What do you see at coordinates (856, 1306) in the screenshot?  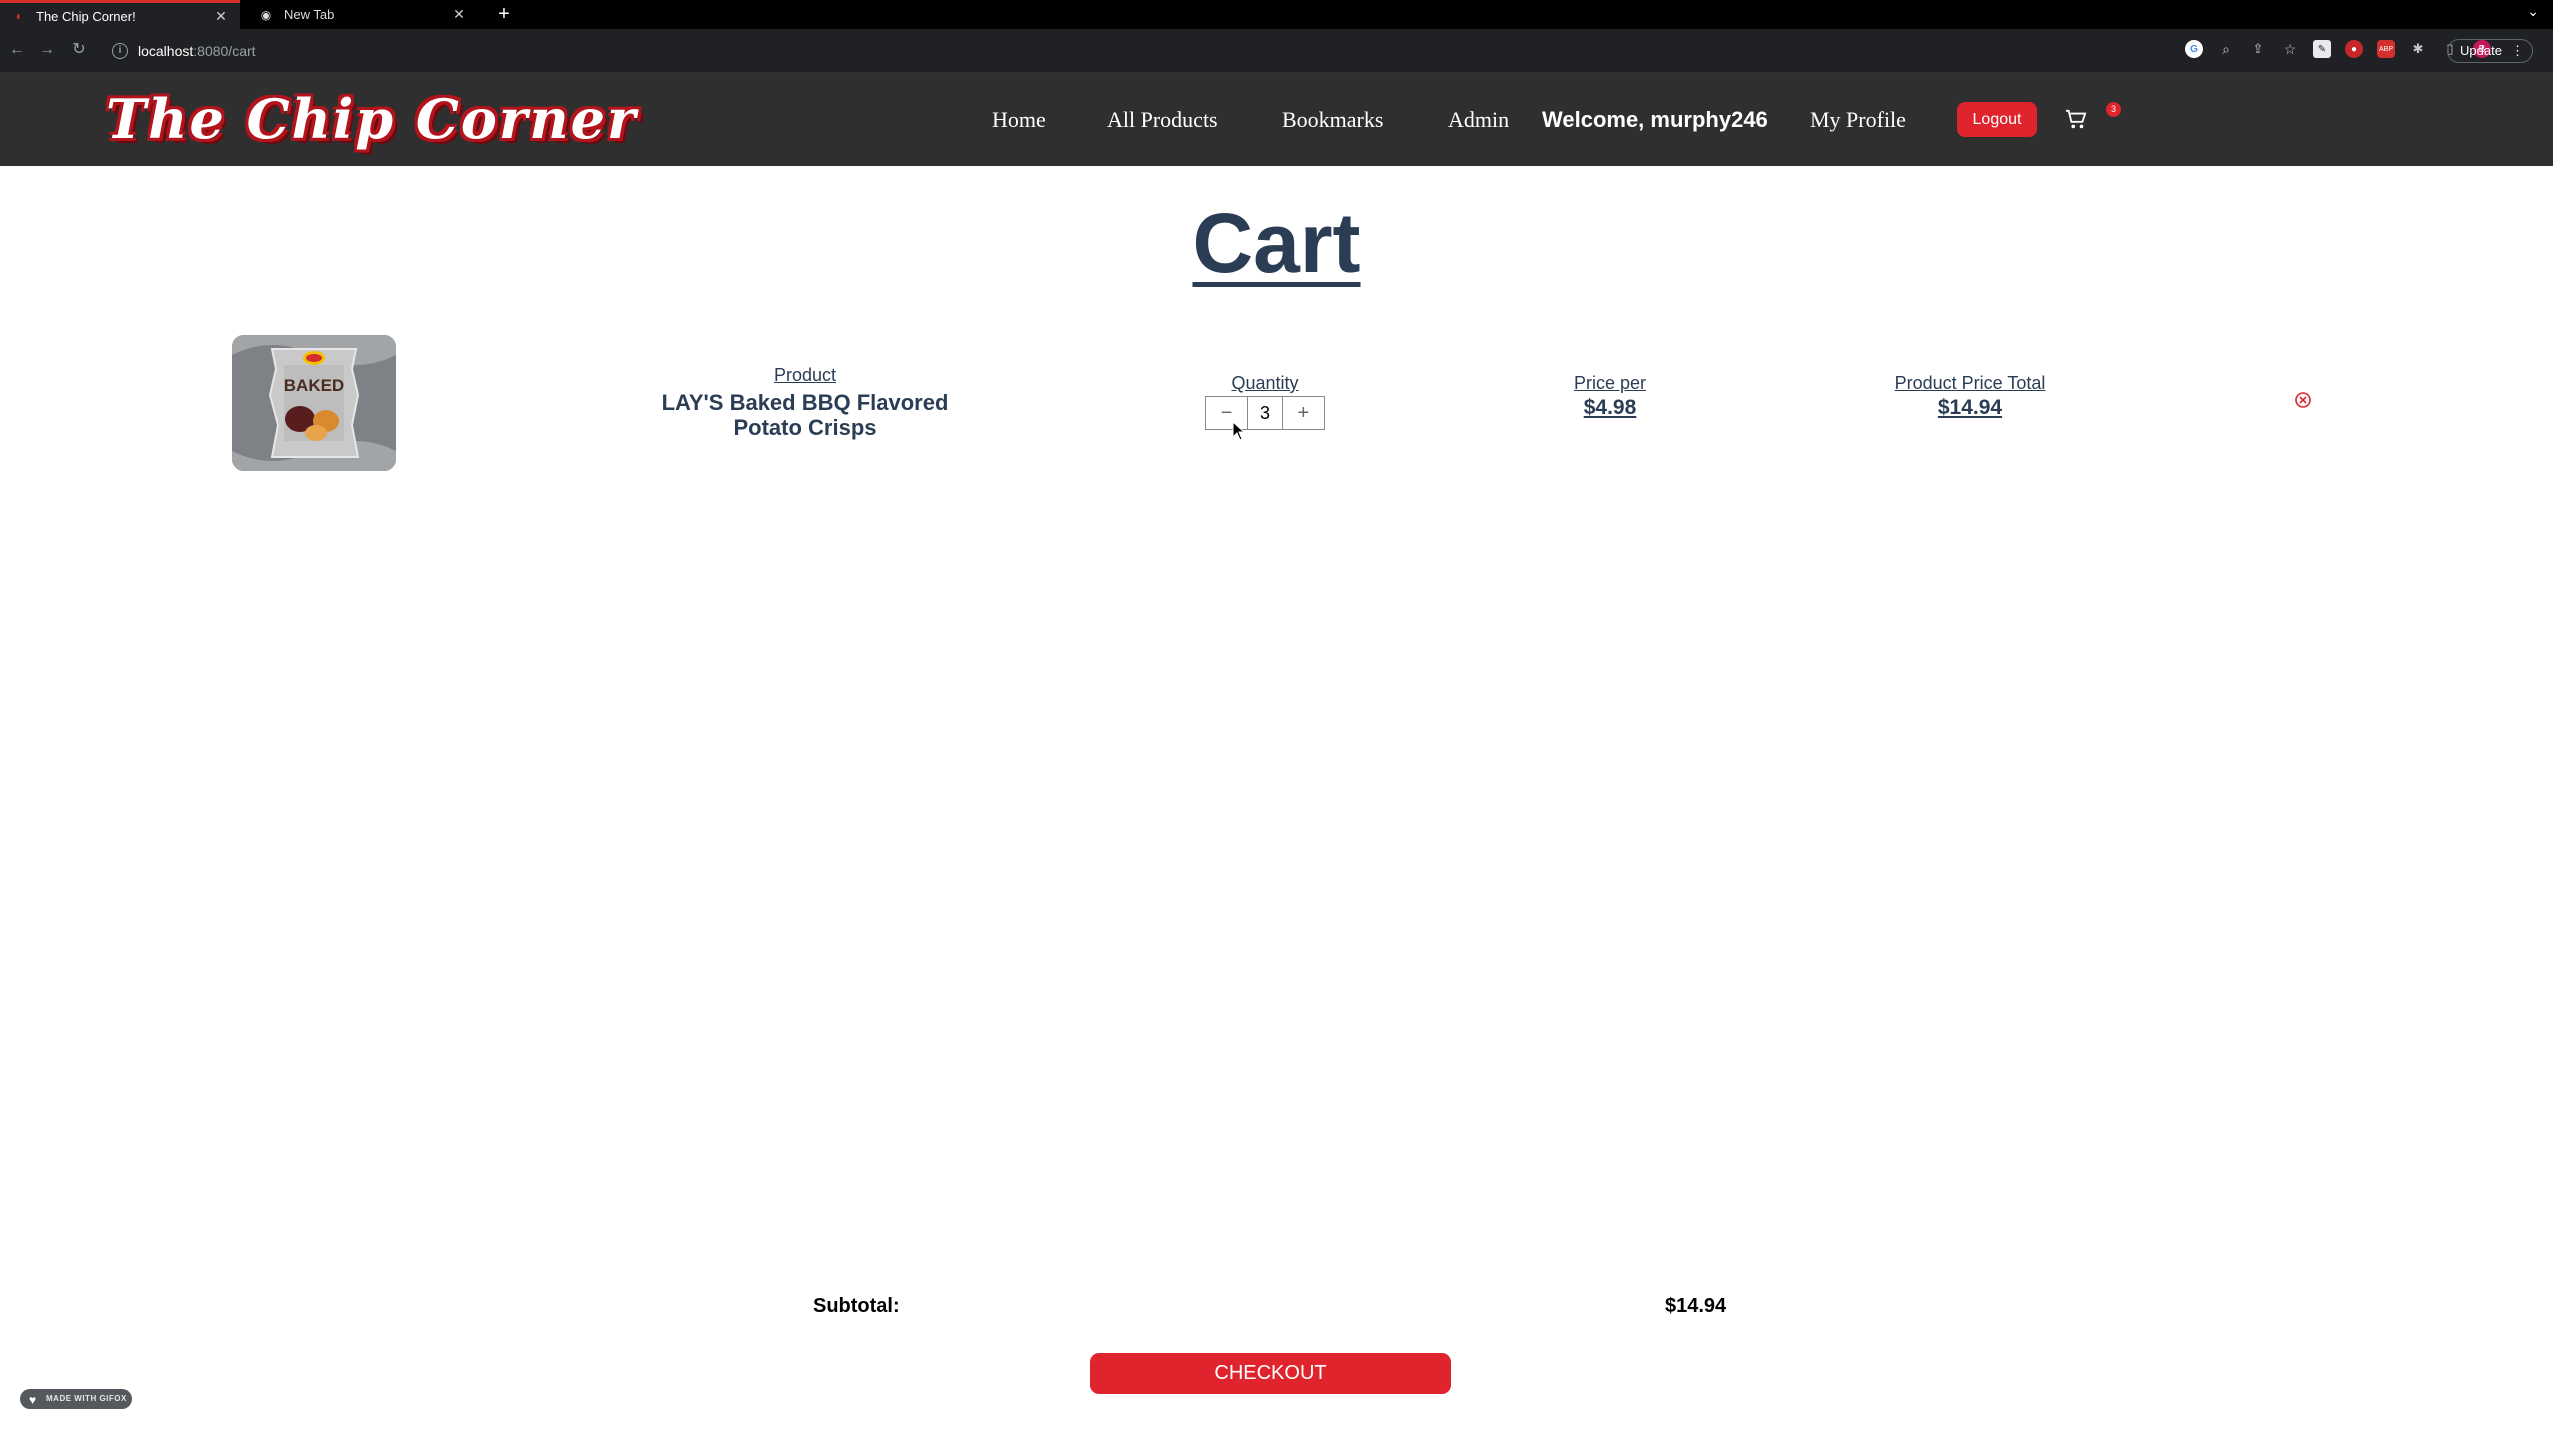 I see `subtotal-label: Subtotal:` at bounding box center [856, 1306].